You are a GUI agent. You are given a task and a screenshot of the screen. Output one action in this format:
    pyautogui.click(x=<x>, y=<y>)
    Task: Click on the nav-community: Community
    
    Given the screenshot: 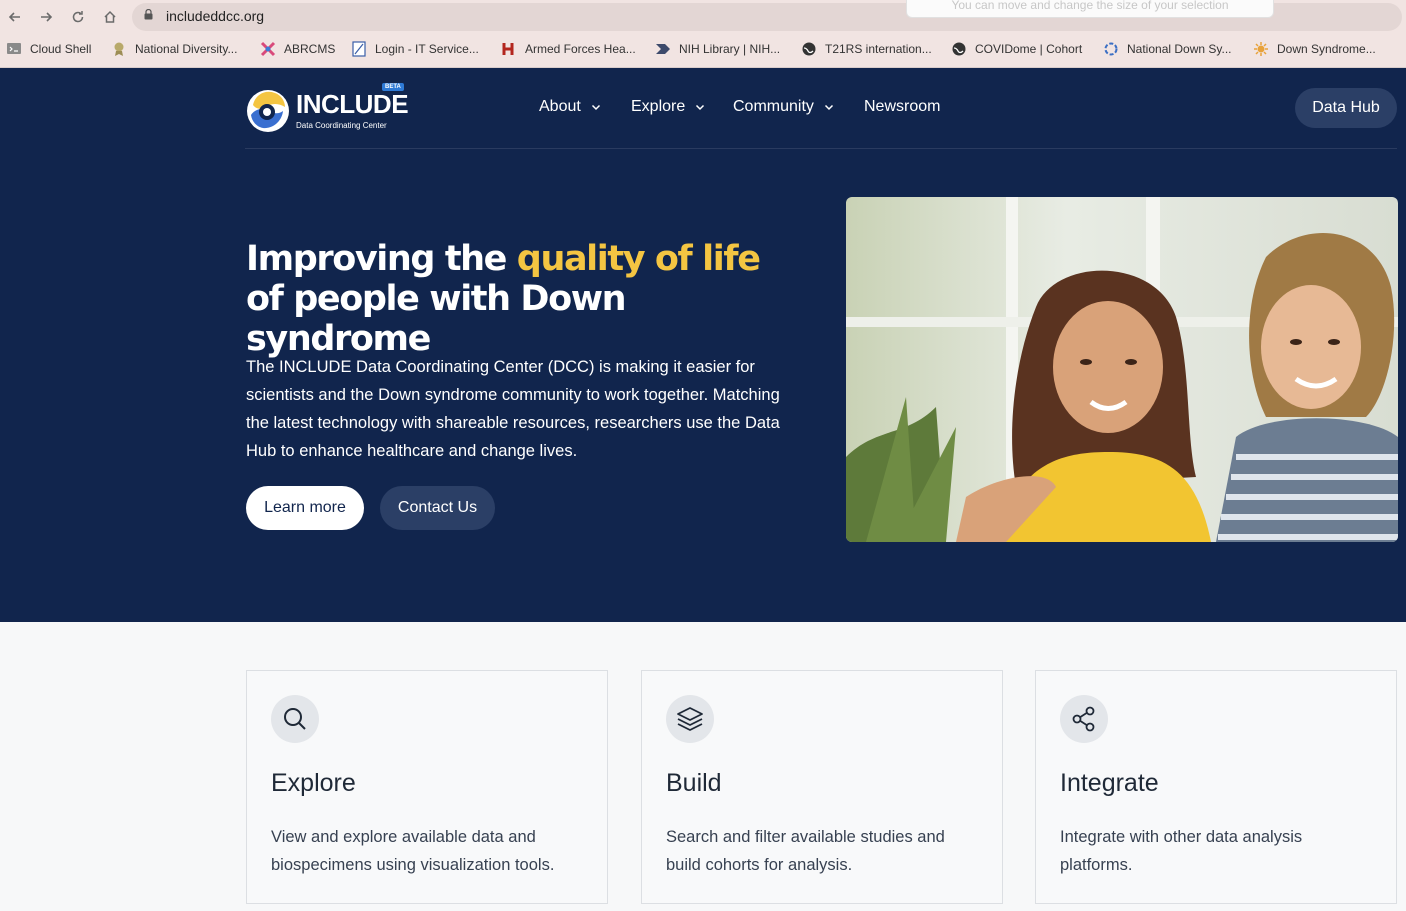 What is the action you would take?
    pyautogui.click(x=783, y=107)
    